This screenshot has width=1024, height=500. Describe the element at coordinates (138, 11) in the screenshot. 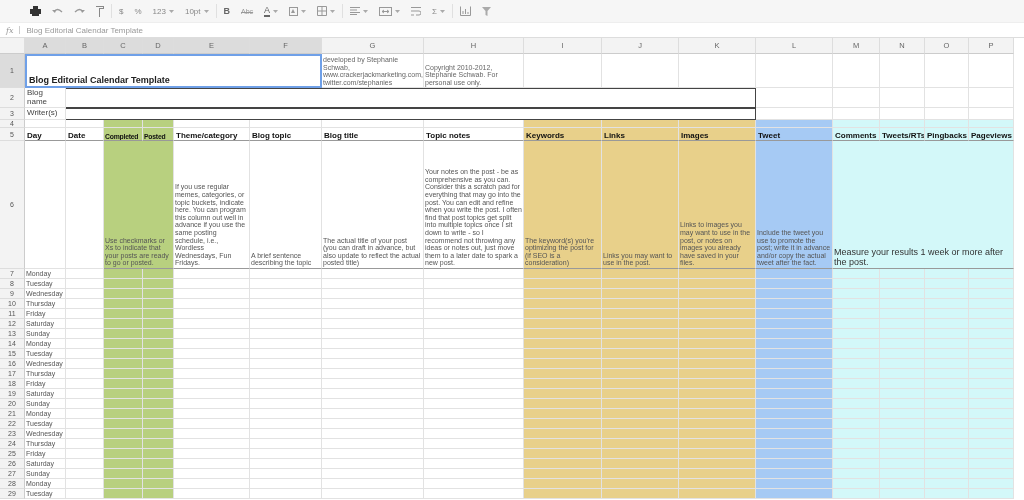

I see `toolbar-button: %` at that location.